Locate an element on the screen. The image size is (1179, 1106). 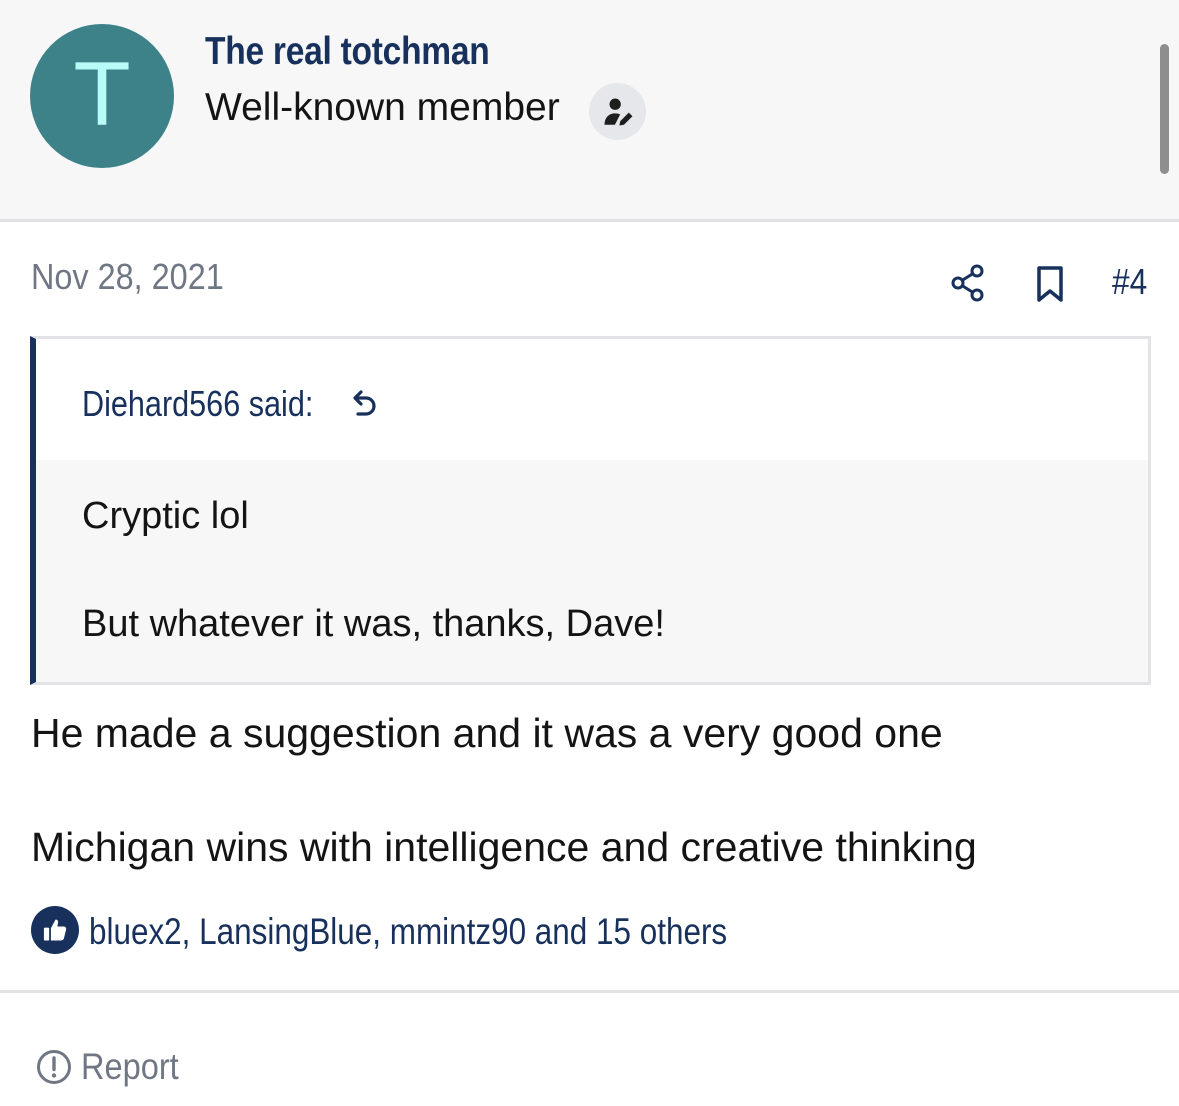
thumbs-up-icon is located at coordinates (55, 930).